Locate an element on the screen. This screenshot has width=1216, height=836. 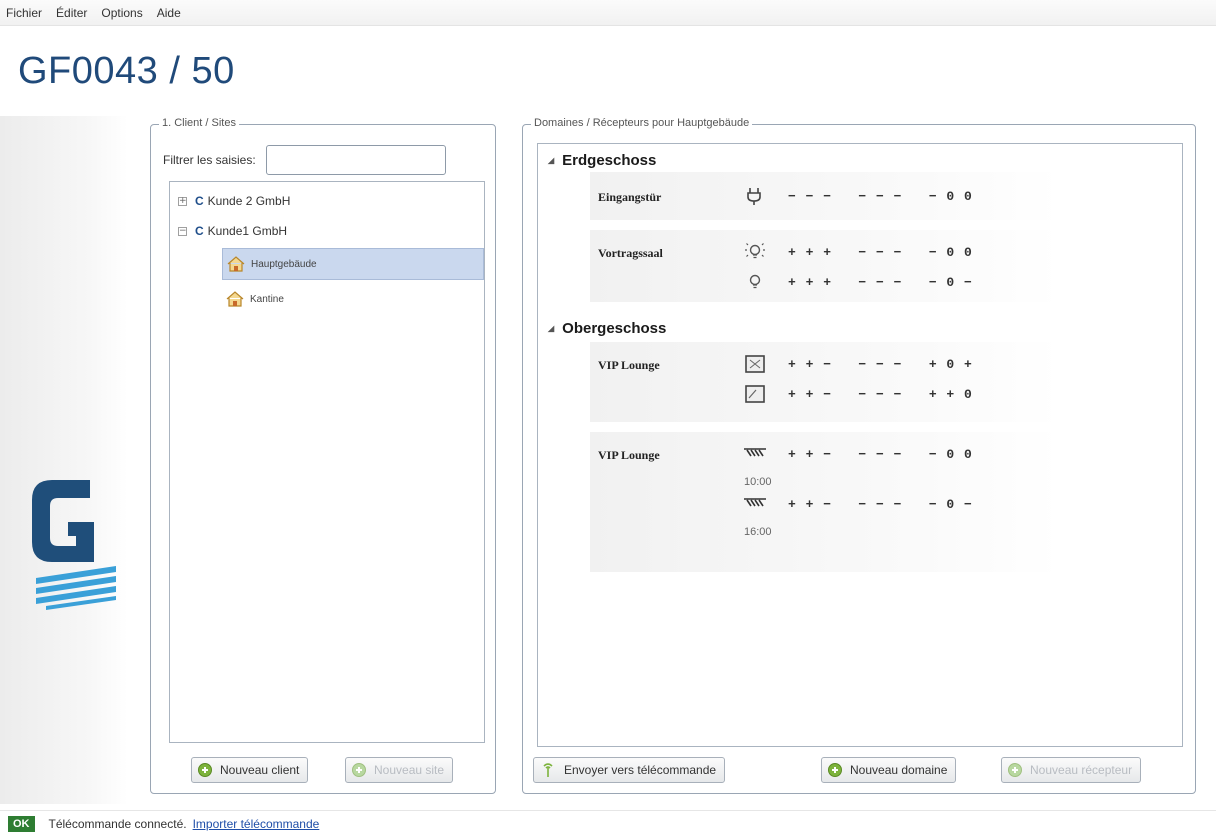
receiver-values: + + + − − − − 0 − is located at coordinates (880, 282).